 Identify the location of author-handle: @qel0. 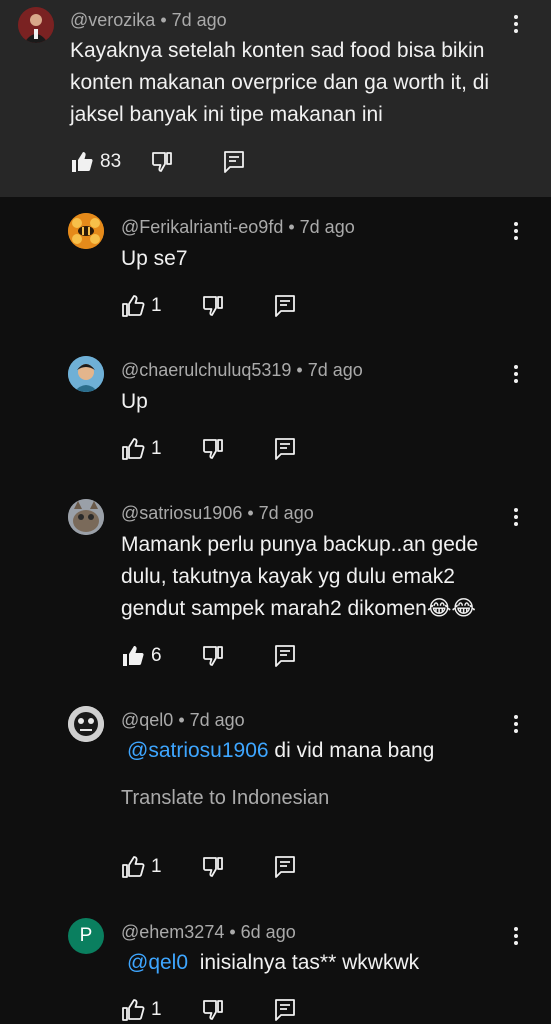
(147, 720).